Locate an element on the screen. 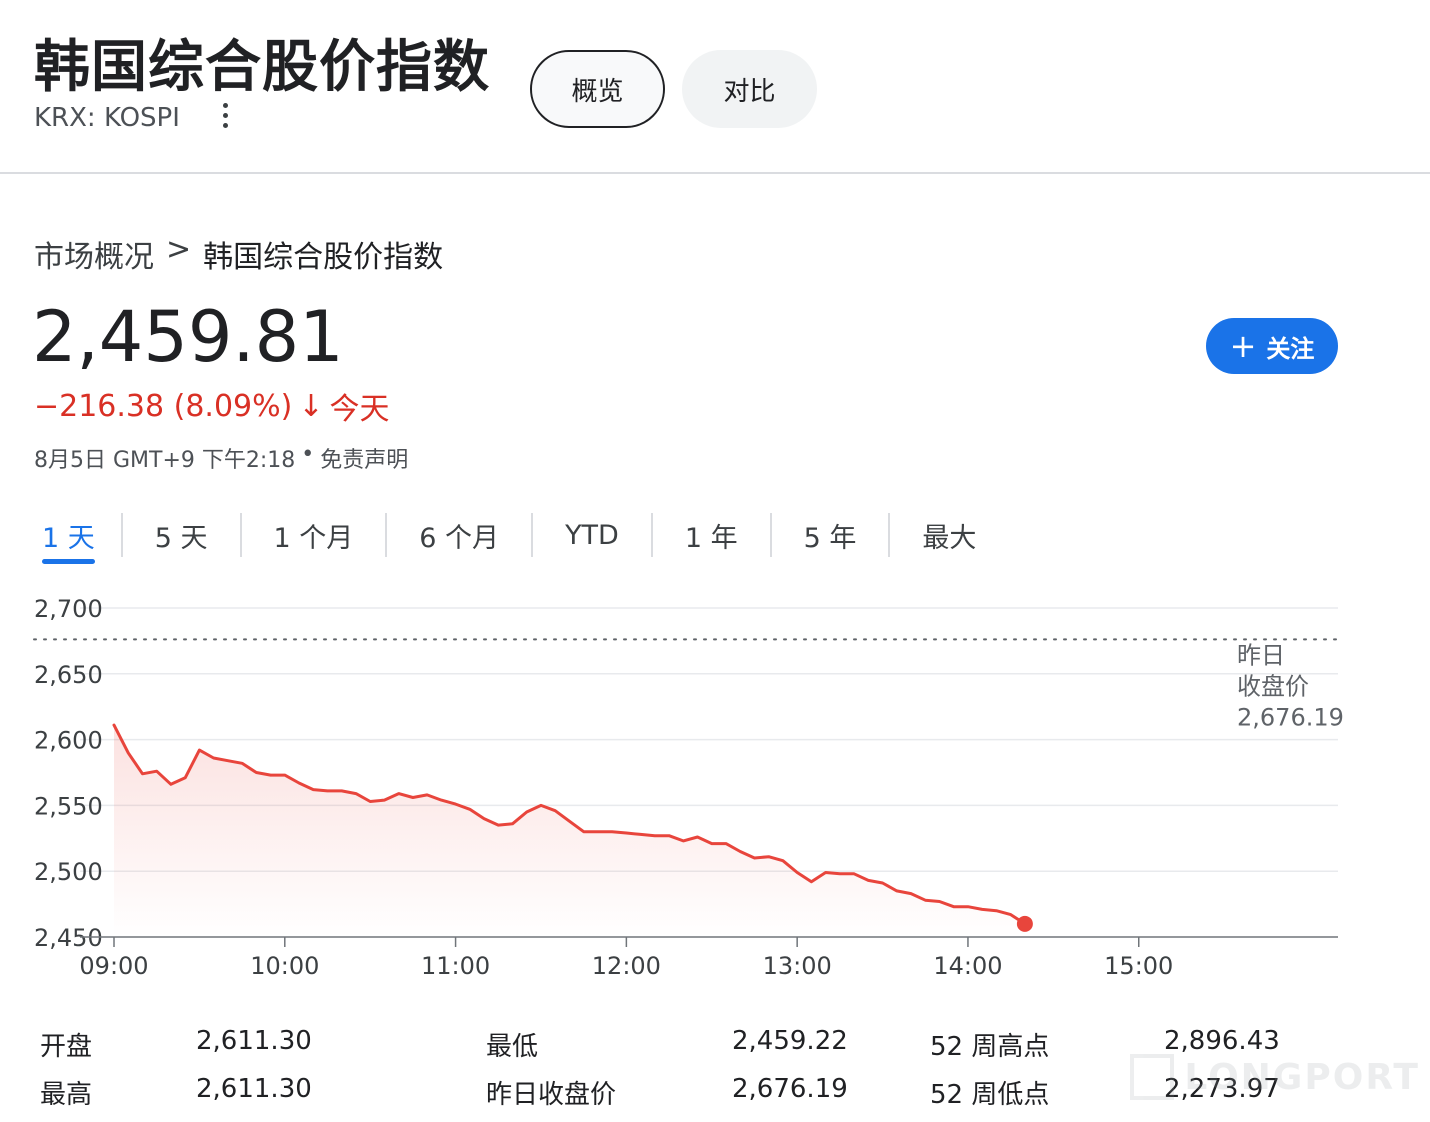  y-tick-label: 2,600 is located at coordinates (68, 741).